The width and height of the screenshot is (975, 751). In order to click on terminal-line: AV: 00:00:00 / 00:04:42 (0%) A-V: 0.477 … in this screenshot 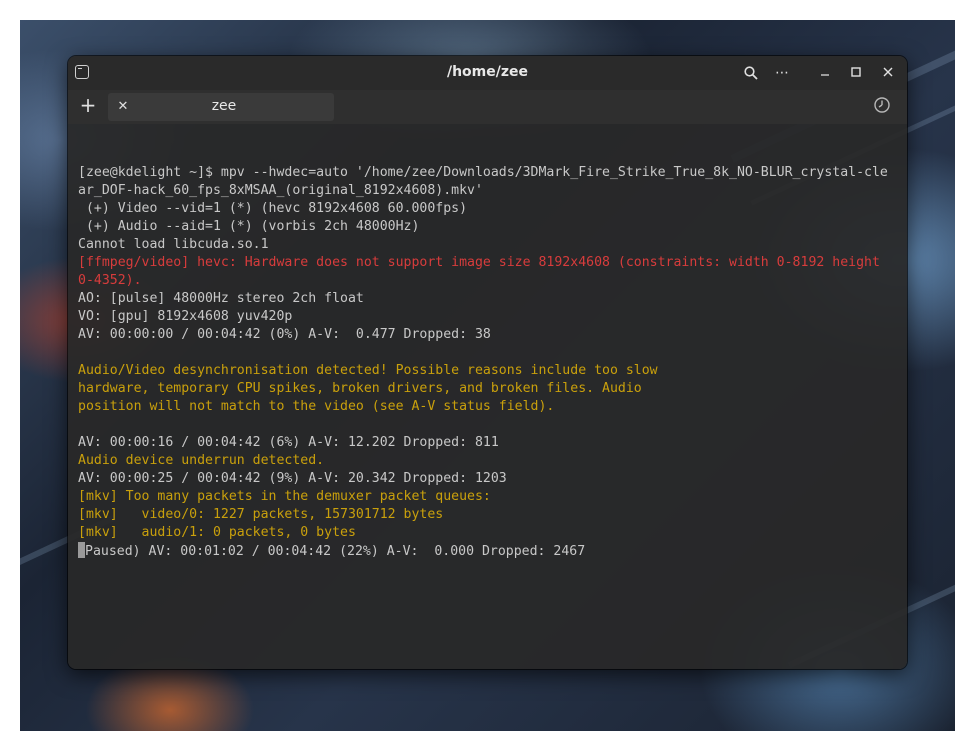, I will do `click(284, 334)`.